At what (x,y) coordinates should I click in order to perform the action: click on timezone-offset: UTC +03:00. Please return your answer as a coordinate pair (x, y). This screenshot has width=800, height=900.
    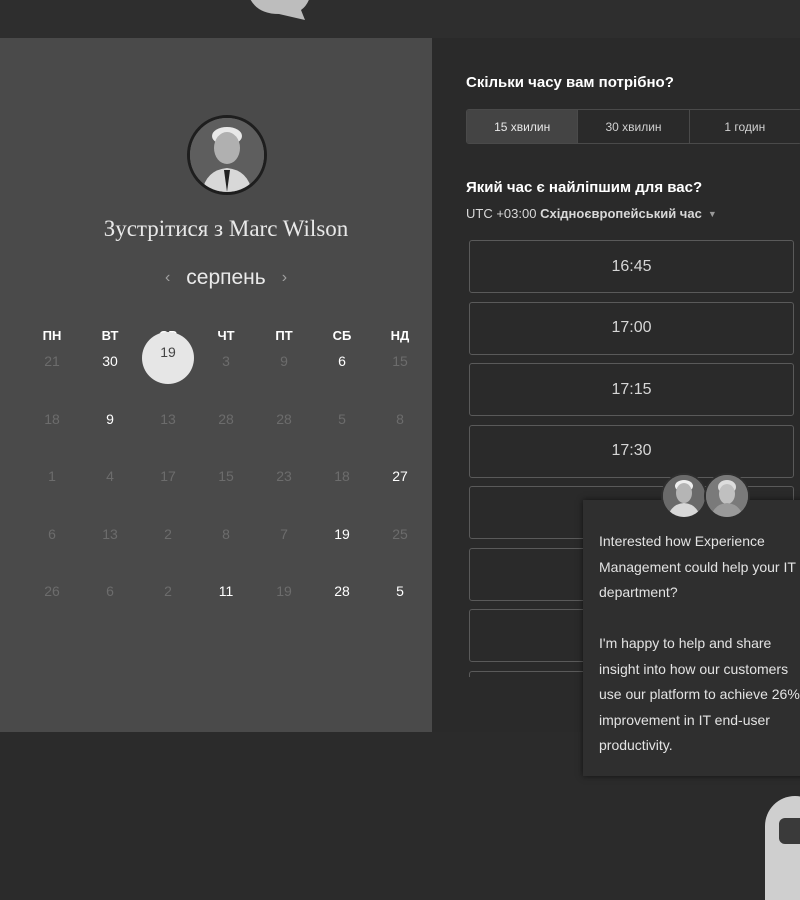
    Looking at the image, I should click on (501, 213).